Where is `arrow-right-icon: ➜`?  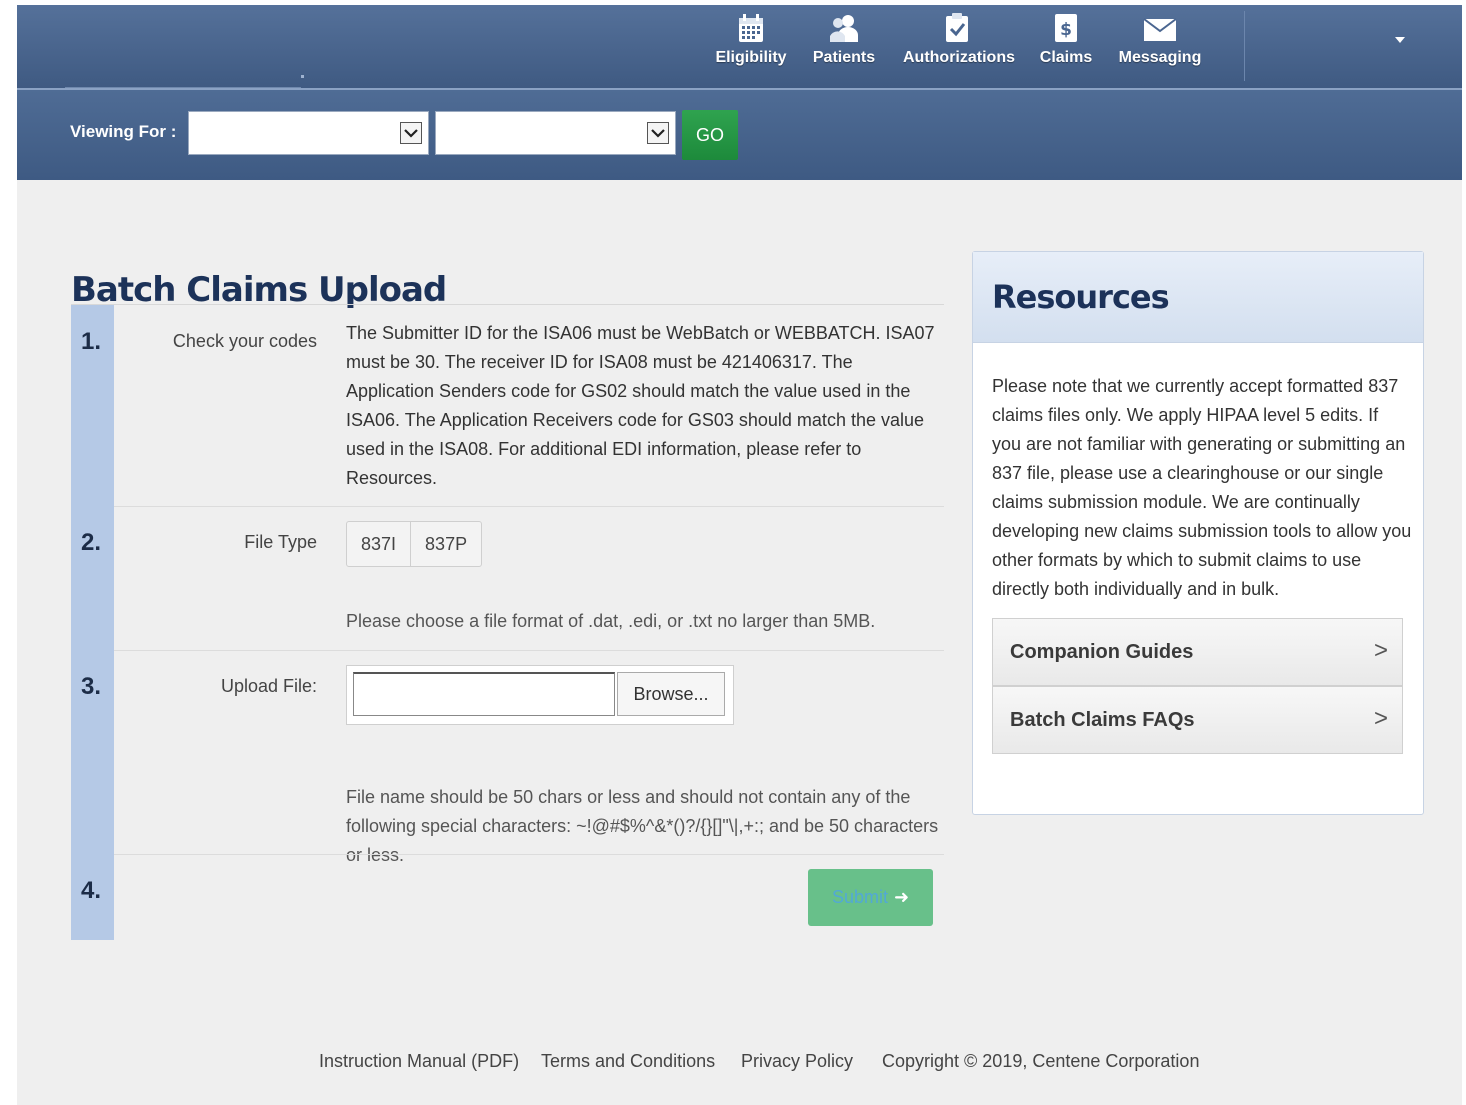 arrow-right-icon: ➜ is located at coordinates (901, 897).